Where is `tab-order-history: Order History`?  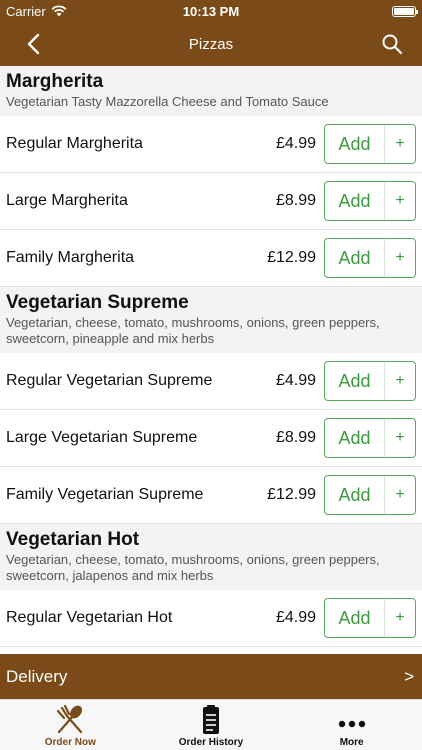 tab-order-history: Order History is located at coordinates (211, 725).